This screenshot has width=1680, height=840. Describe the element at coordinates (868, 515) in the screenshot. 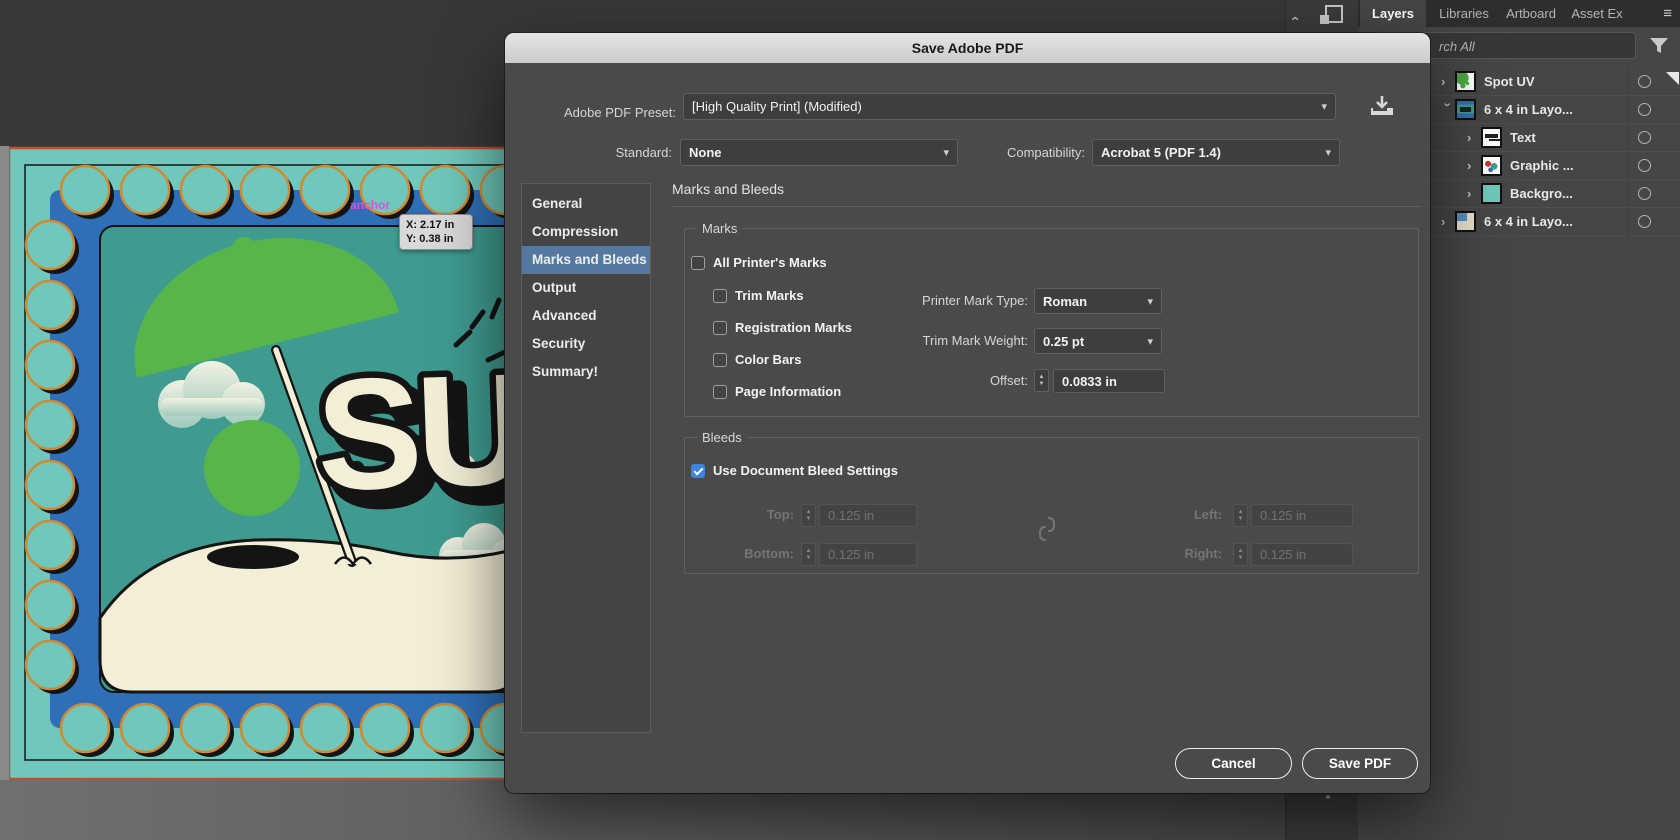

I see `bleed-top-field: 0.125 in` at that location.